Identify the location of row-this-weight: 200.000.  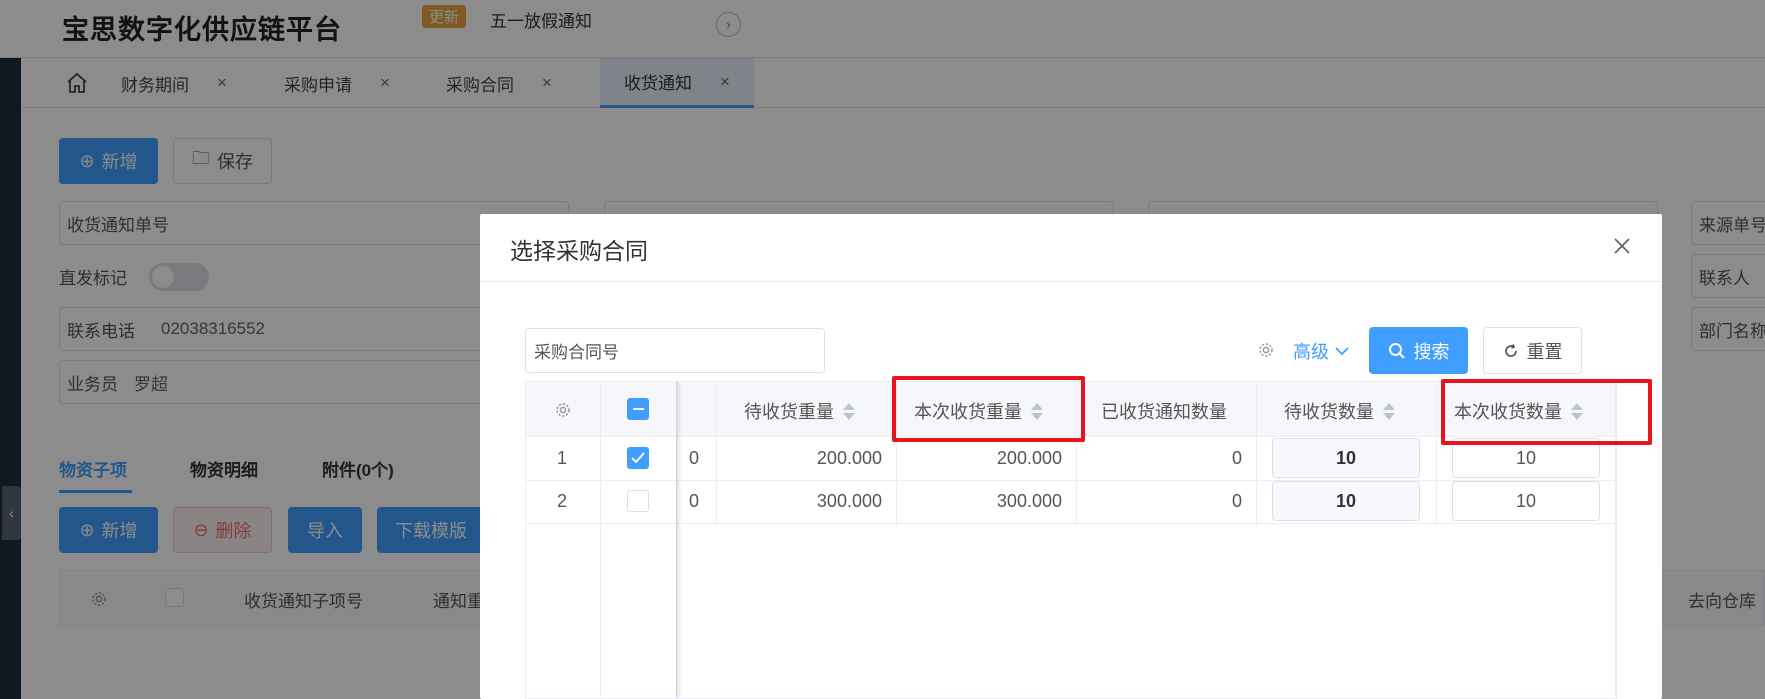
(1029, 458).